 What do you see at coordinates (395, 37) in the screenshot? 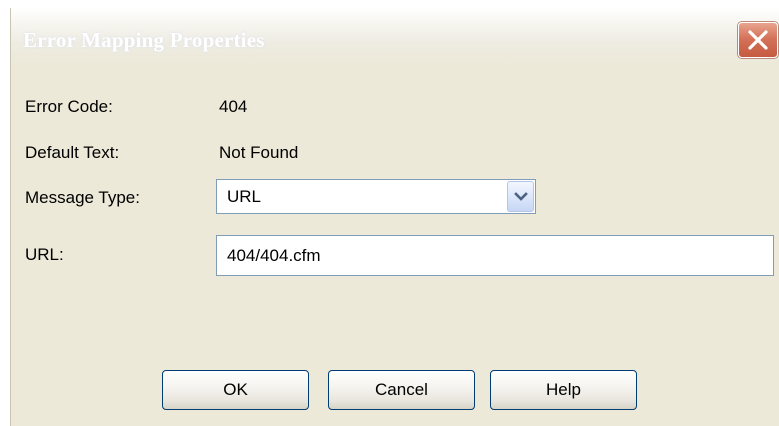
I see `title-bar: Error Mapping Properties` at bounding box center [395, 37].